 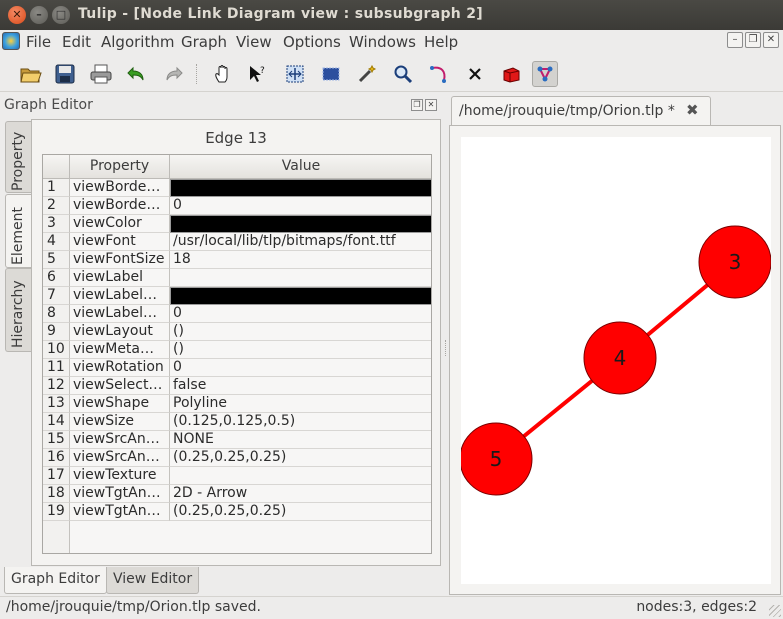 What do you see at coordinates (153, 580) in the screenshot?
I see `tab-view-editor: View Editor` at bounding box center [153, 580].